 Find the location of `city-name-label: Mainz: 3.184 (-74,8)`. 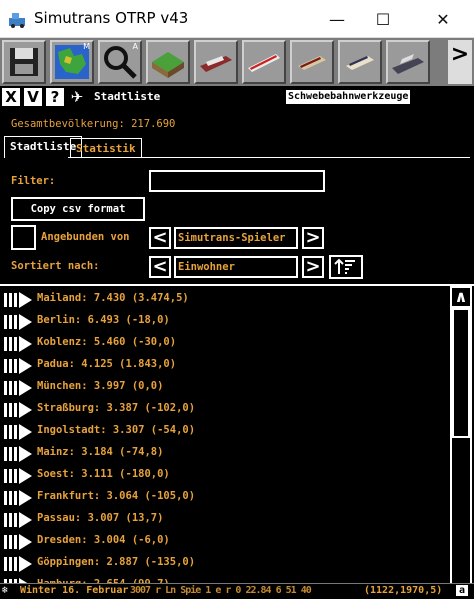

city-name-label: Mainz: 3.184 (-74,8) is located at coordinates (100, 452).